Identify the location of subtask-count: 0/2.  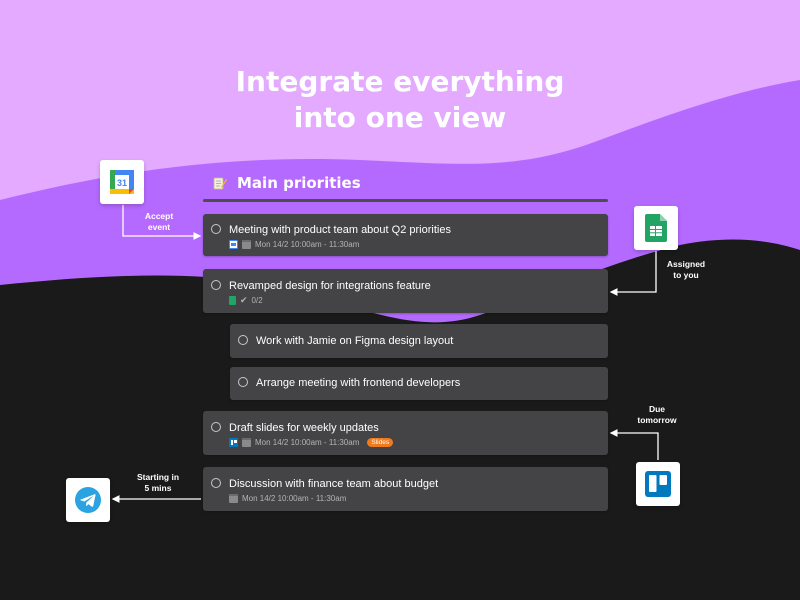
(257, 300).